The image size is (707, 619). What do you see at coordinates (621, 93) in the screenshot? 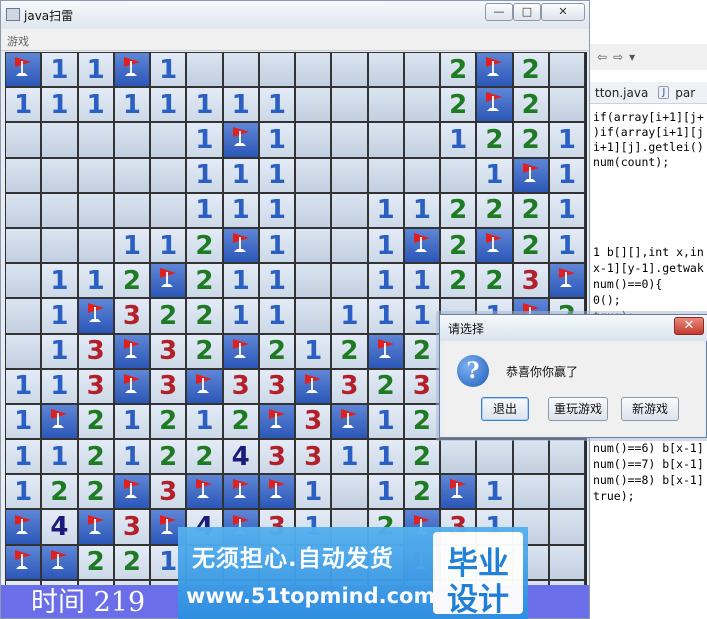
I see `ide-tab-button-java: tton.java` at bounding box center [621, 93].